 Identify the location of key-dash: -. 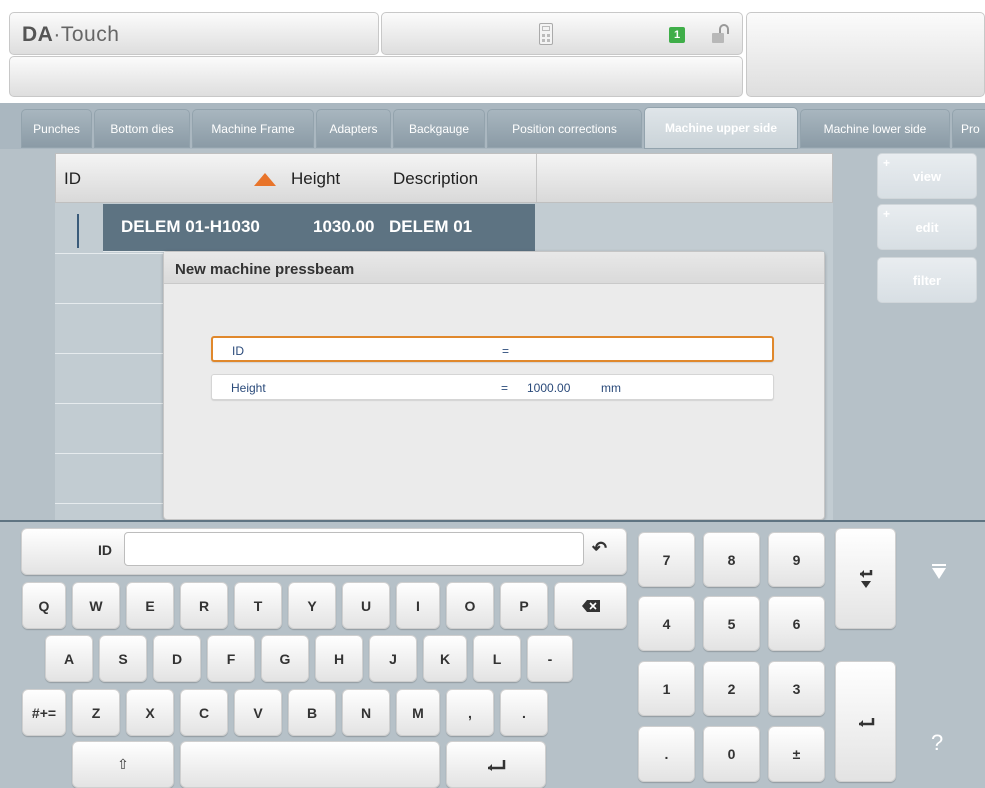
(550, 658).